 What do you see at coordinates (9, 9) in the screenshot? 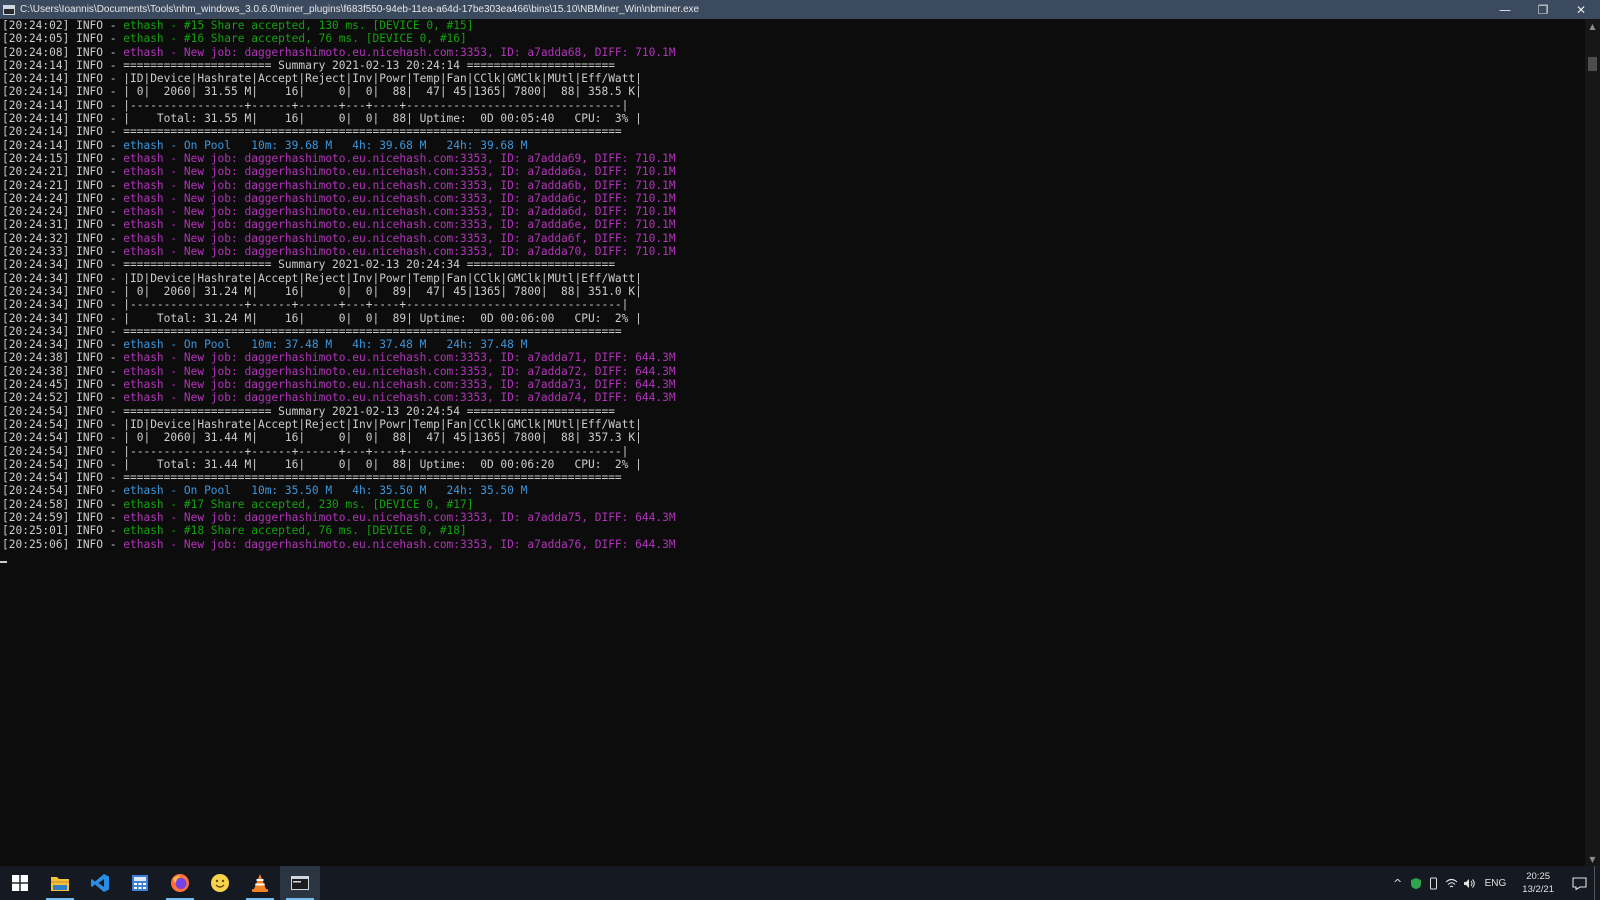
I see `console-app-icon` at bounding box center [9, 9].